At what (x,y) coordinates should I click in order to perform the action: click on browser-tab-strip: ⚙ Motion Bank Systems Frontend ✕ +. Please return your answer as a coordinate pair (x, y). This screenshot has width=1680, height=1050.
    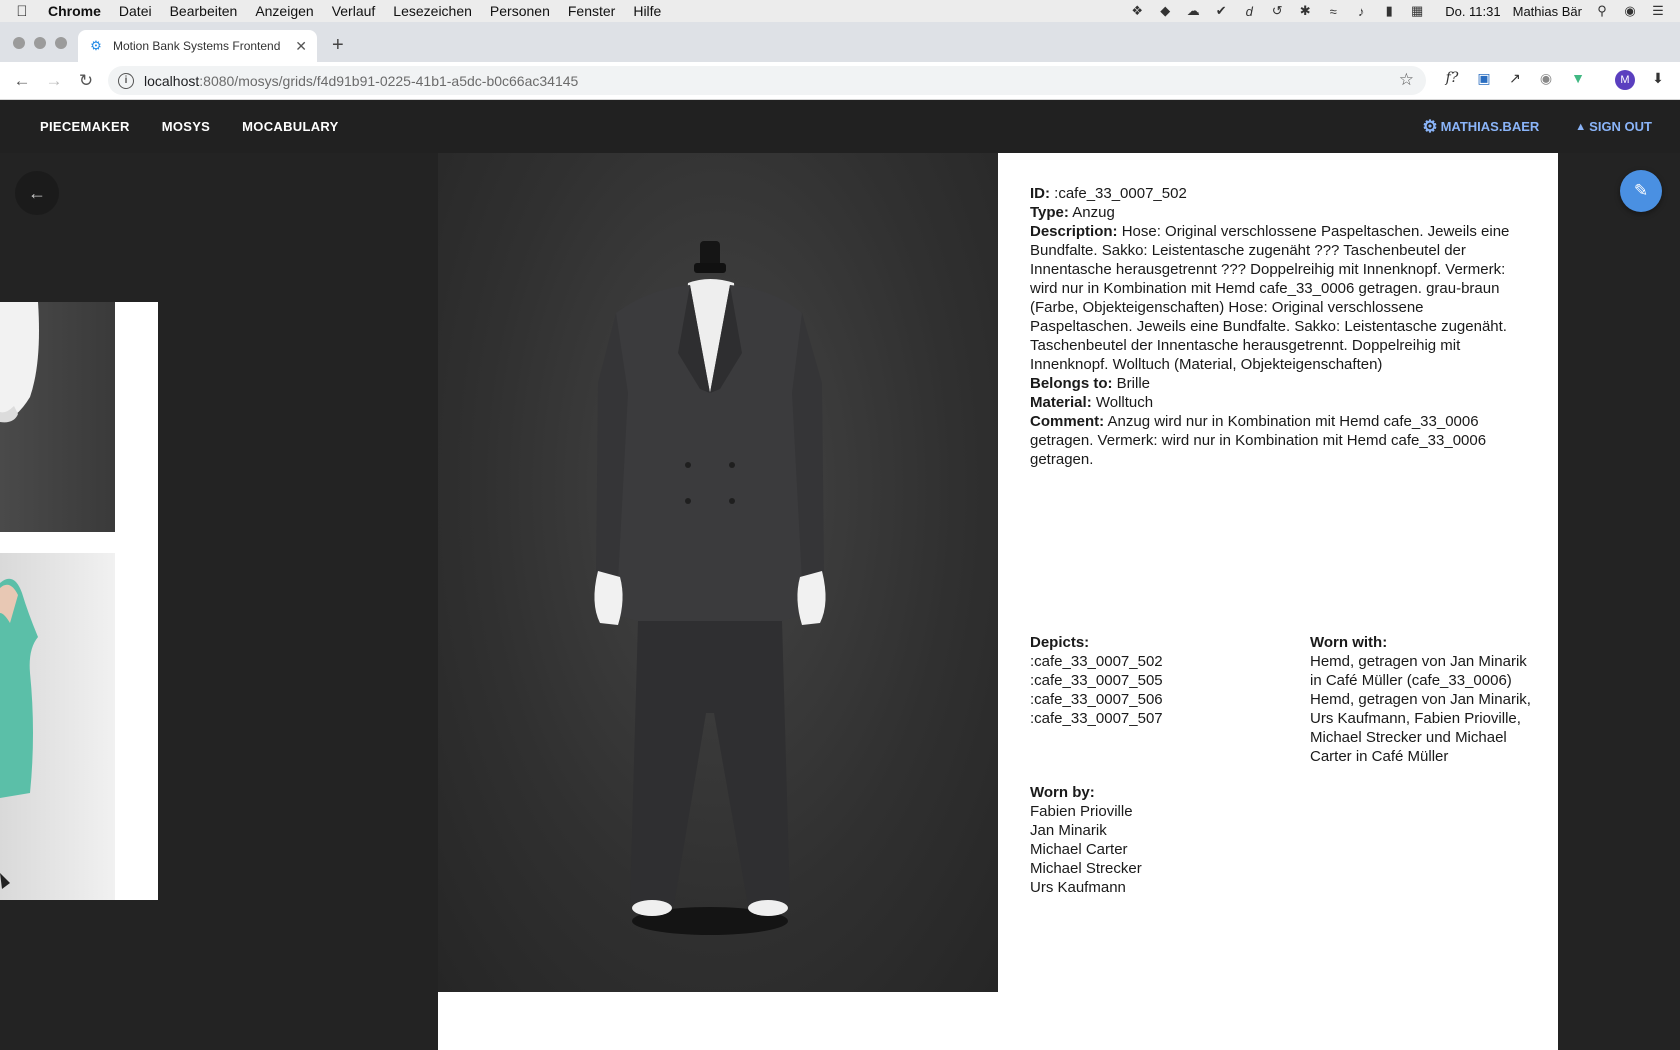
    Looking at the image, I should click on (840, 42).